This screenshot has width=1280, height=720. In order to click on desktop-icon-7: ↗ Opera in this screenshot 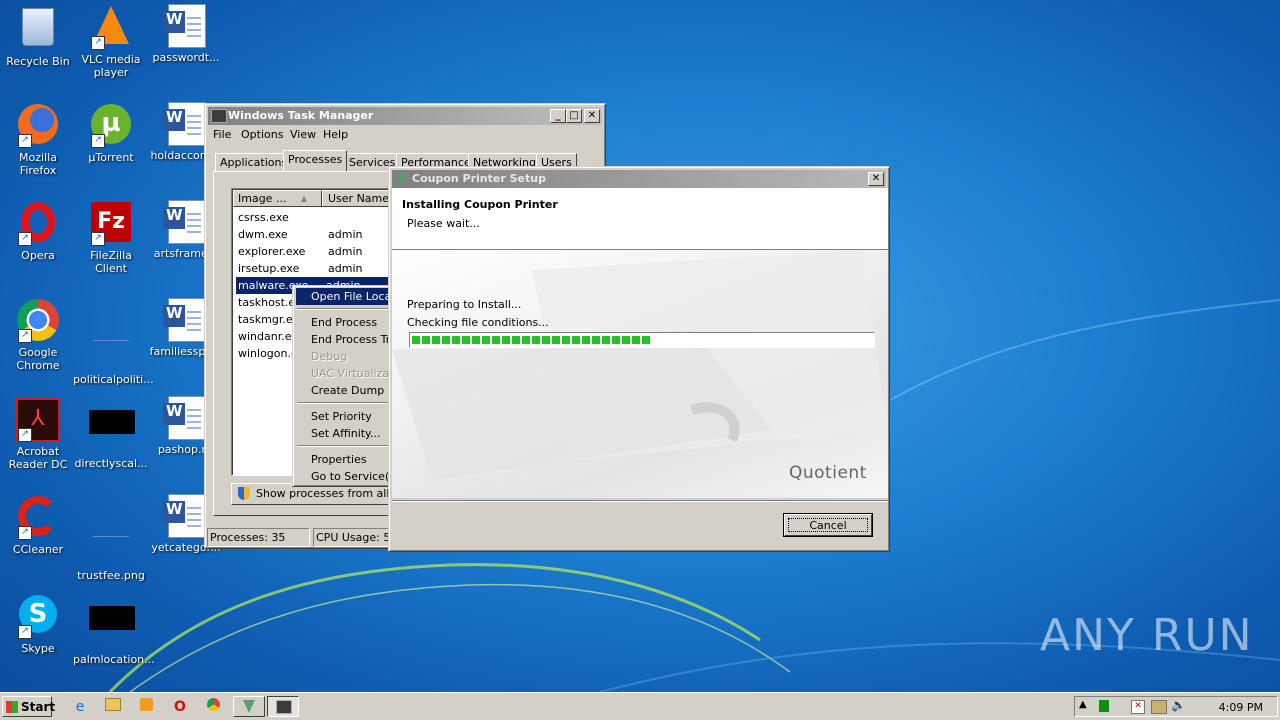, I will do `click(38, 231)`.